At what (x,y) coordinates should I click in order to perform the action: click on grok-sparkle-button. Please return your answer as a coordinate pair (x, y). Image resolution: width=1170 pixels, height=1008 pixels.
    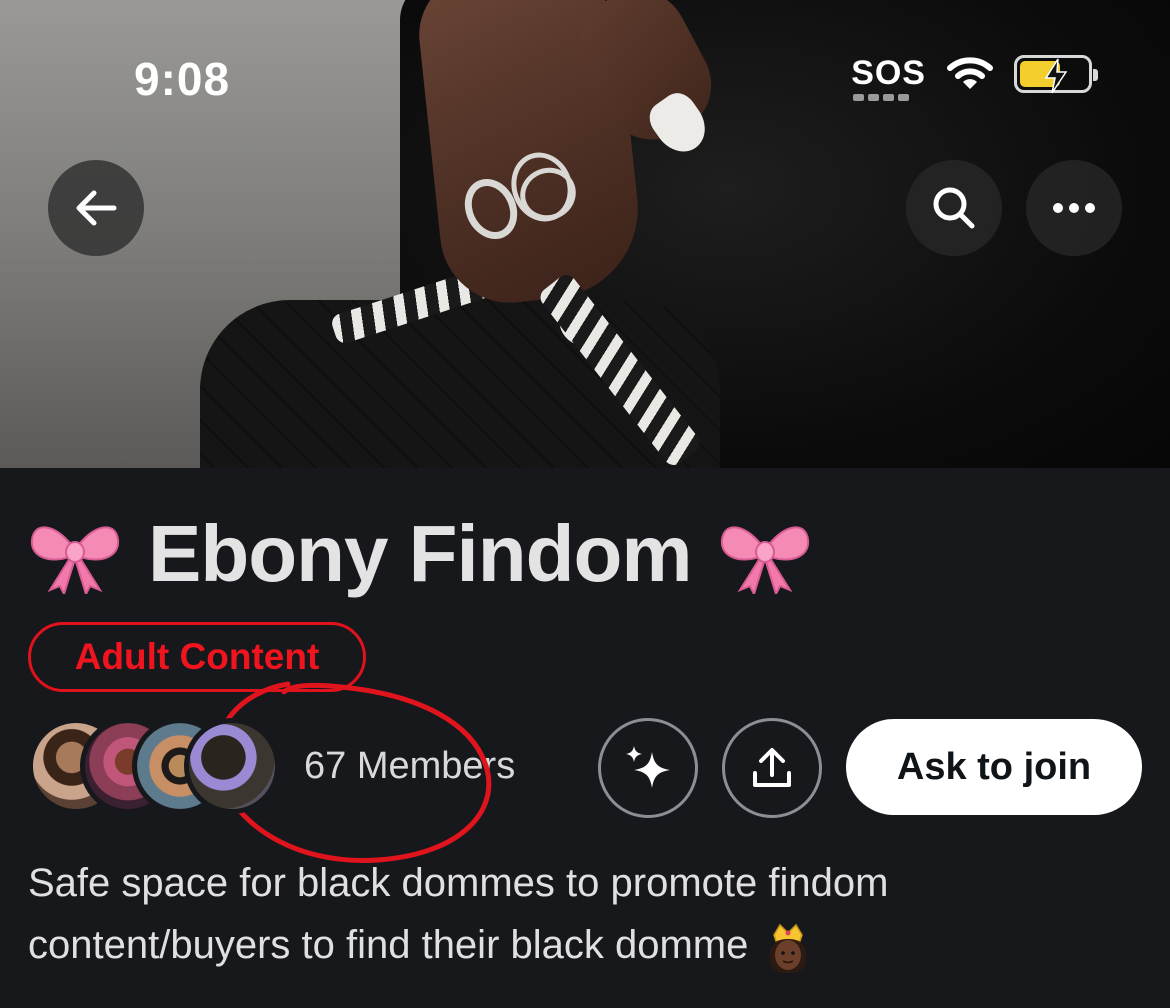
    Looking at the image, I should click on (648, 768).